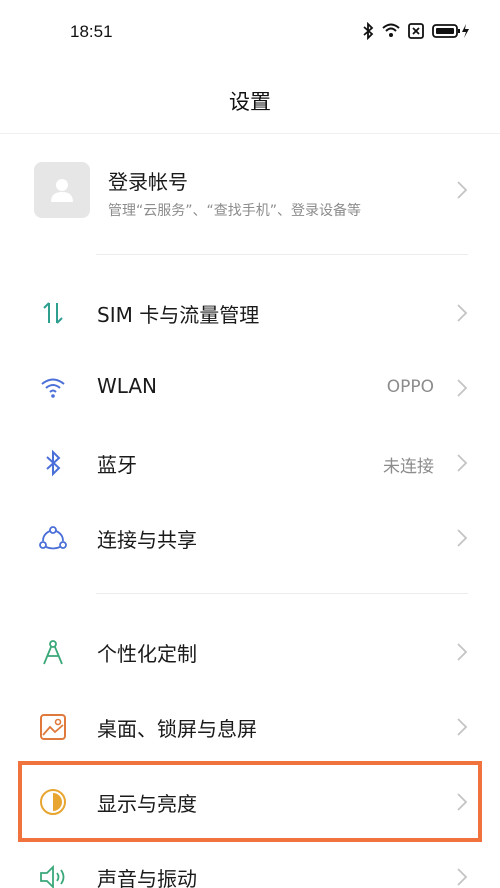 The height and width of the screenshot is (888, 500). Describe the element at coordinates (147, 654) in the screenshot. I see `settings-item-label: 个性化定制` at that location.